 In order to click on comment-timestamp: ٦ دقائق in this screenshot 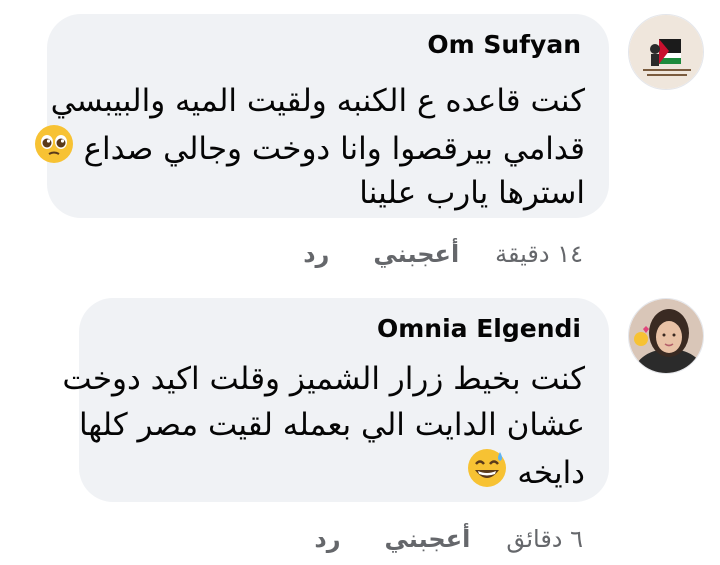, I will do `click(544, 539)`.